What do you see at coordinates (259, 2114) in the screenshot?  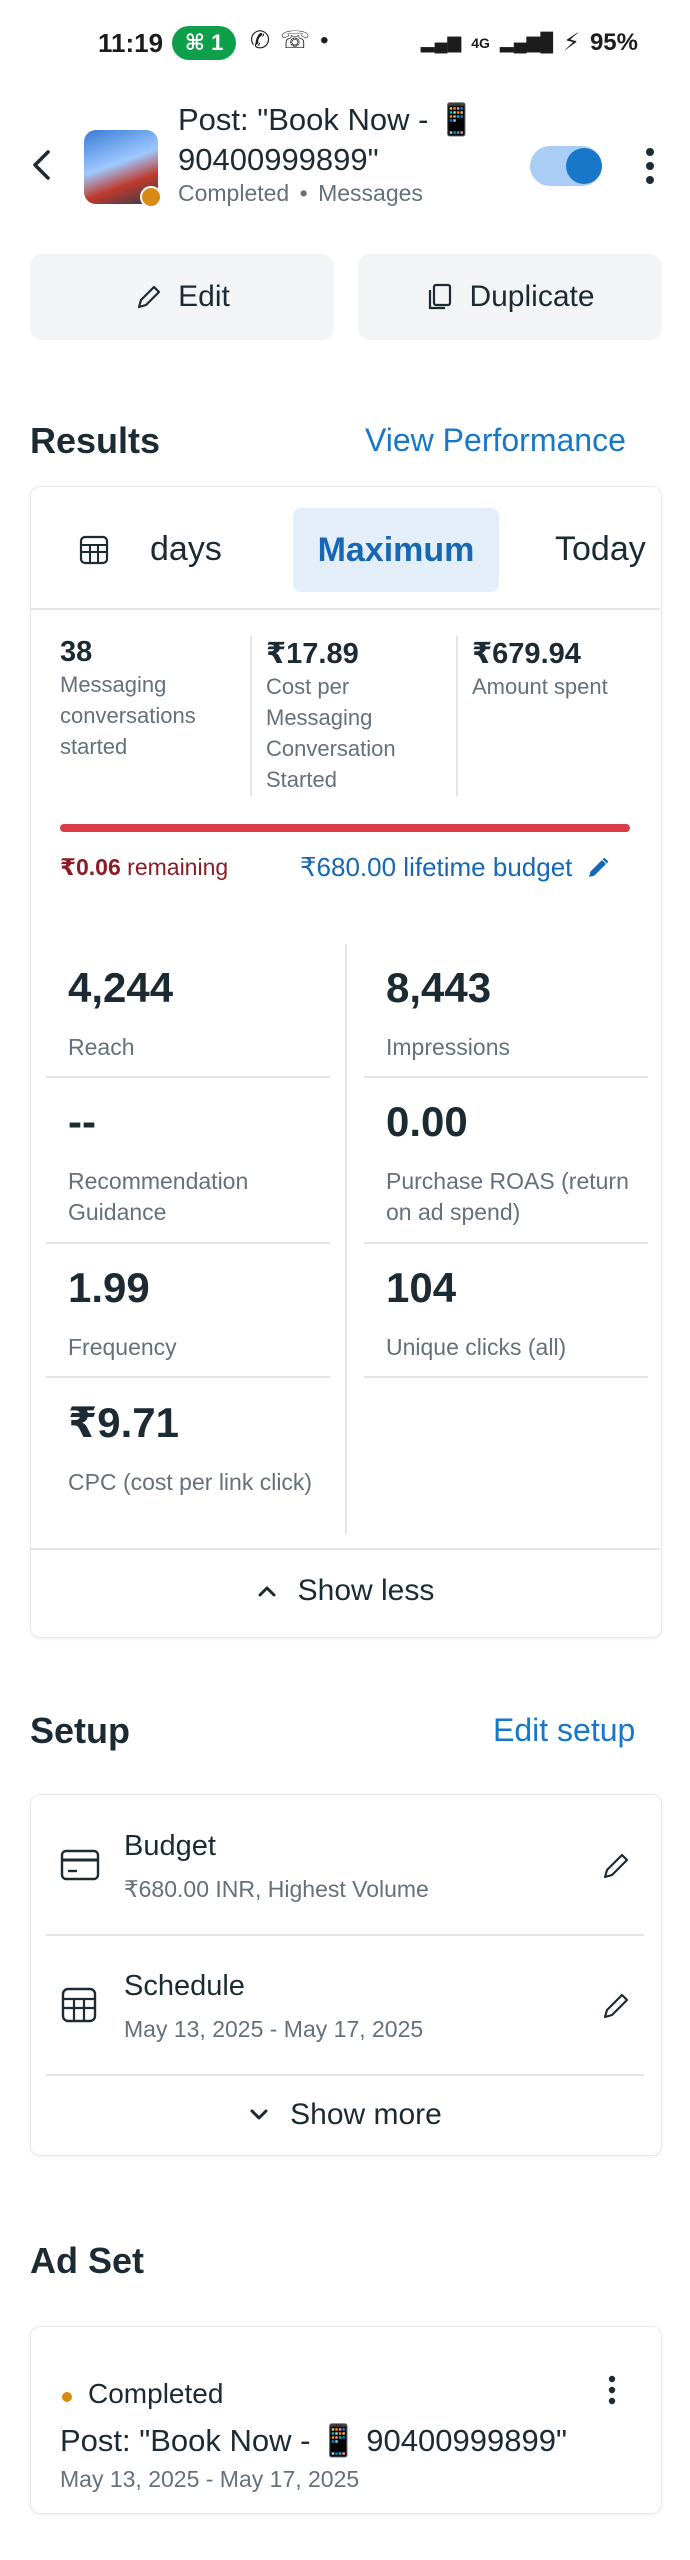 I see `chevron-down-icon` at bounding box center [259, 2114].